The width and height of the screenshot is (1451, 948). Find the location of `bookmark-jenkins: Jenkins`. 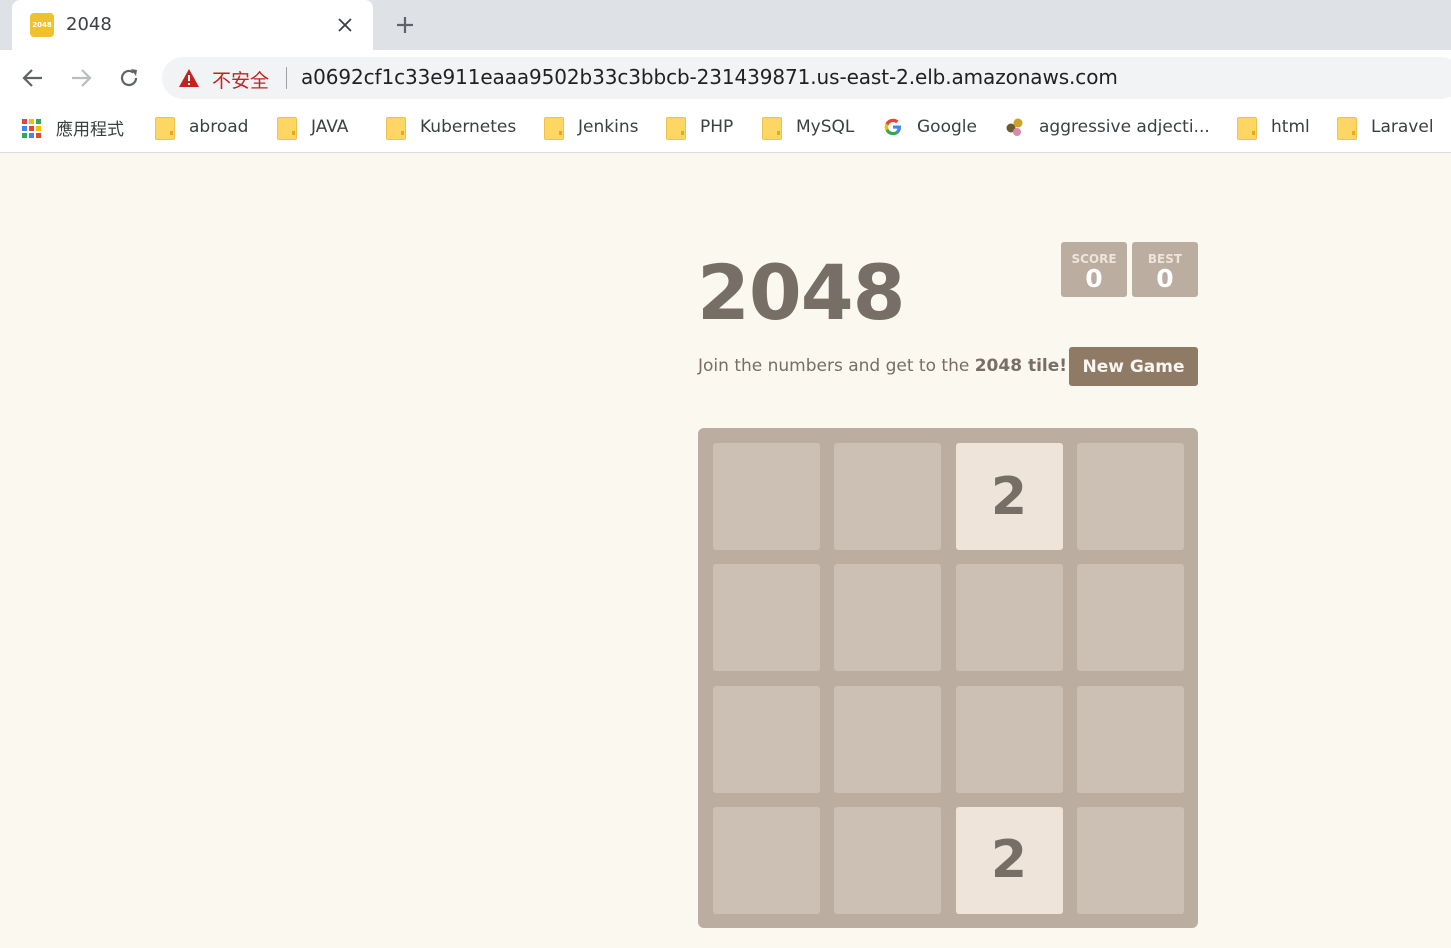

bookmark-jenkins: Jenkins is located at coordinates (591, 127).